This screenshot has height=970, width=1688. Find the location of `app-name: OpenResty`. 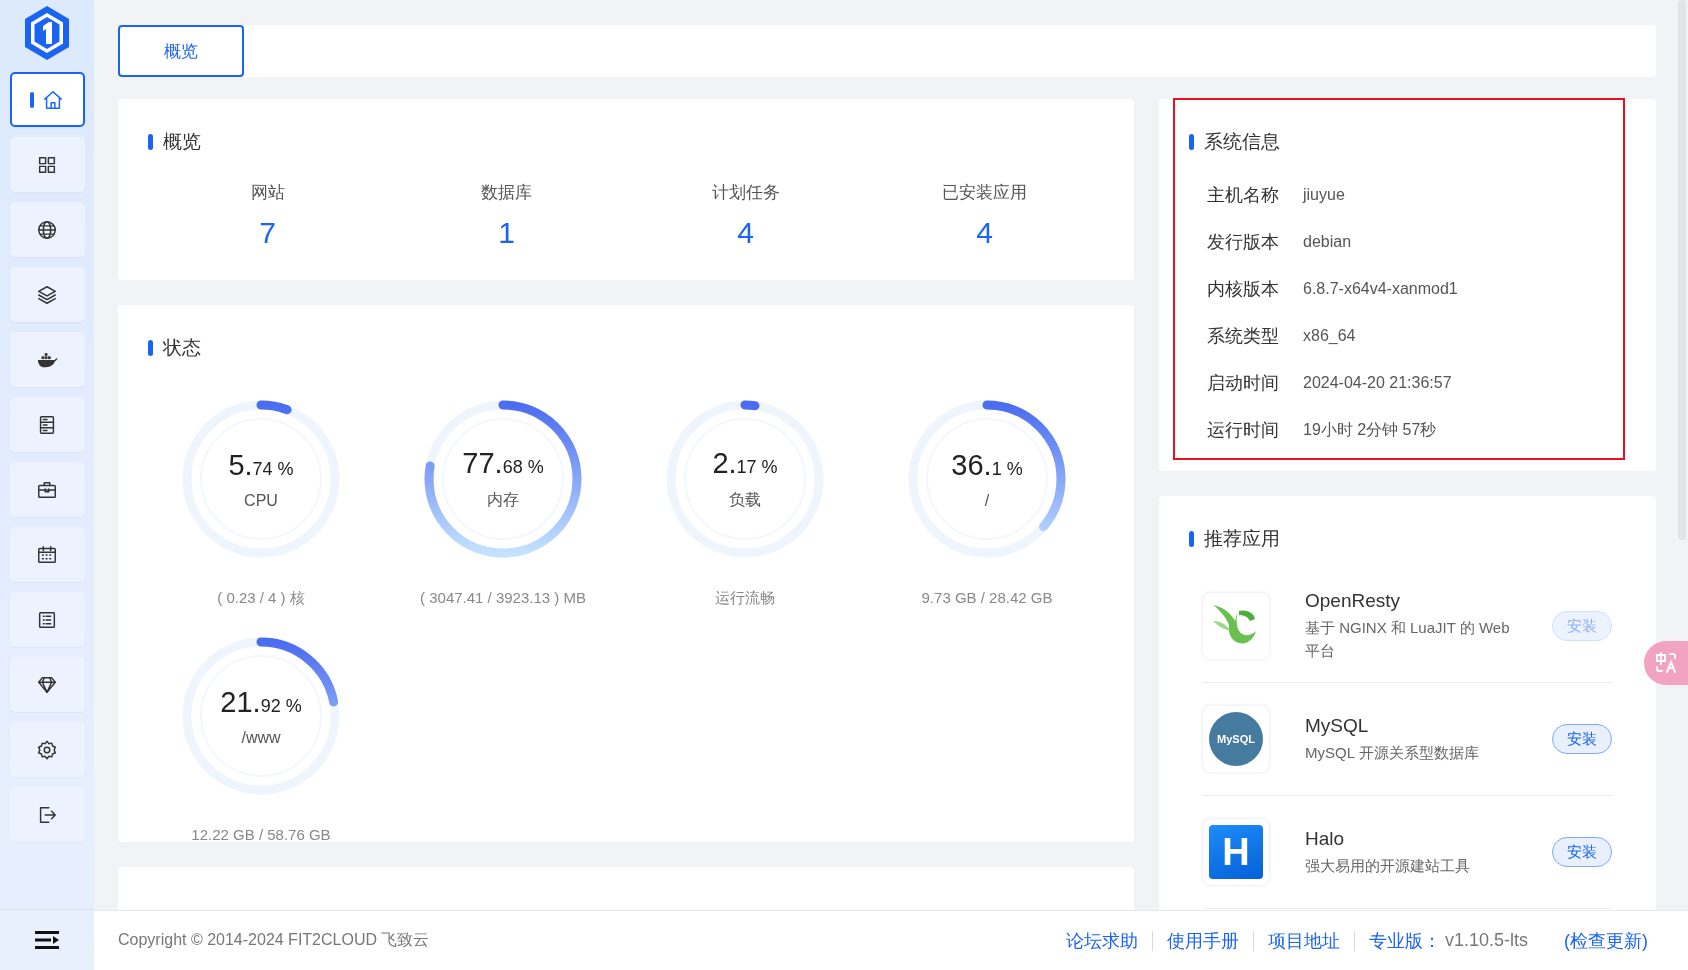

app-name: OpenResty is located at coordinates (1353, 601).